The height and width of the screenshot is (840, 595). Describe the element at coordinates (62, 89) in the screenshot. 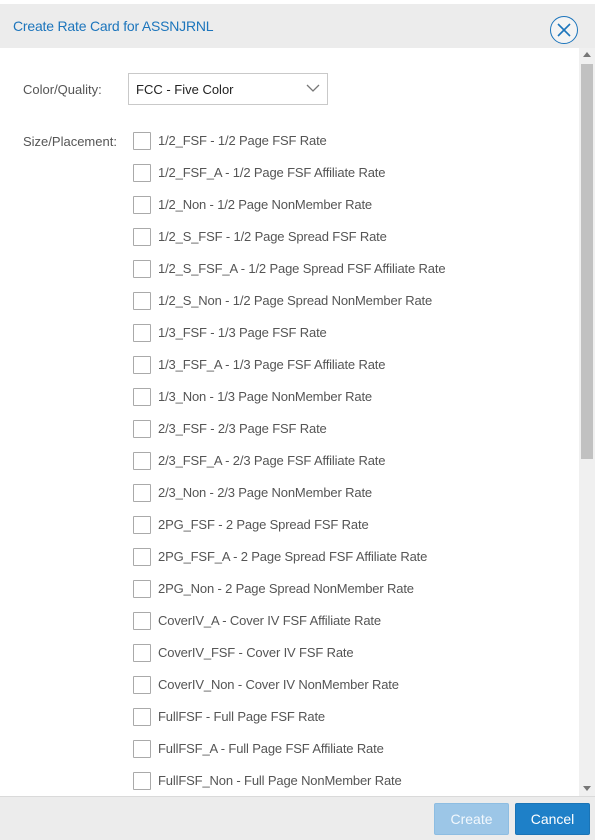

I see `color-quality-label: Color/Quality:` at that location.